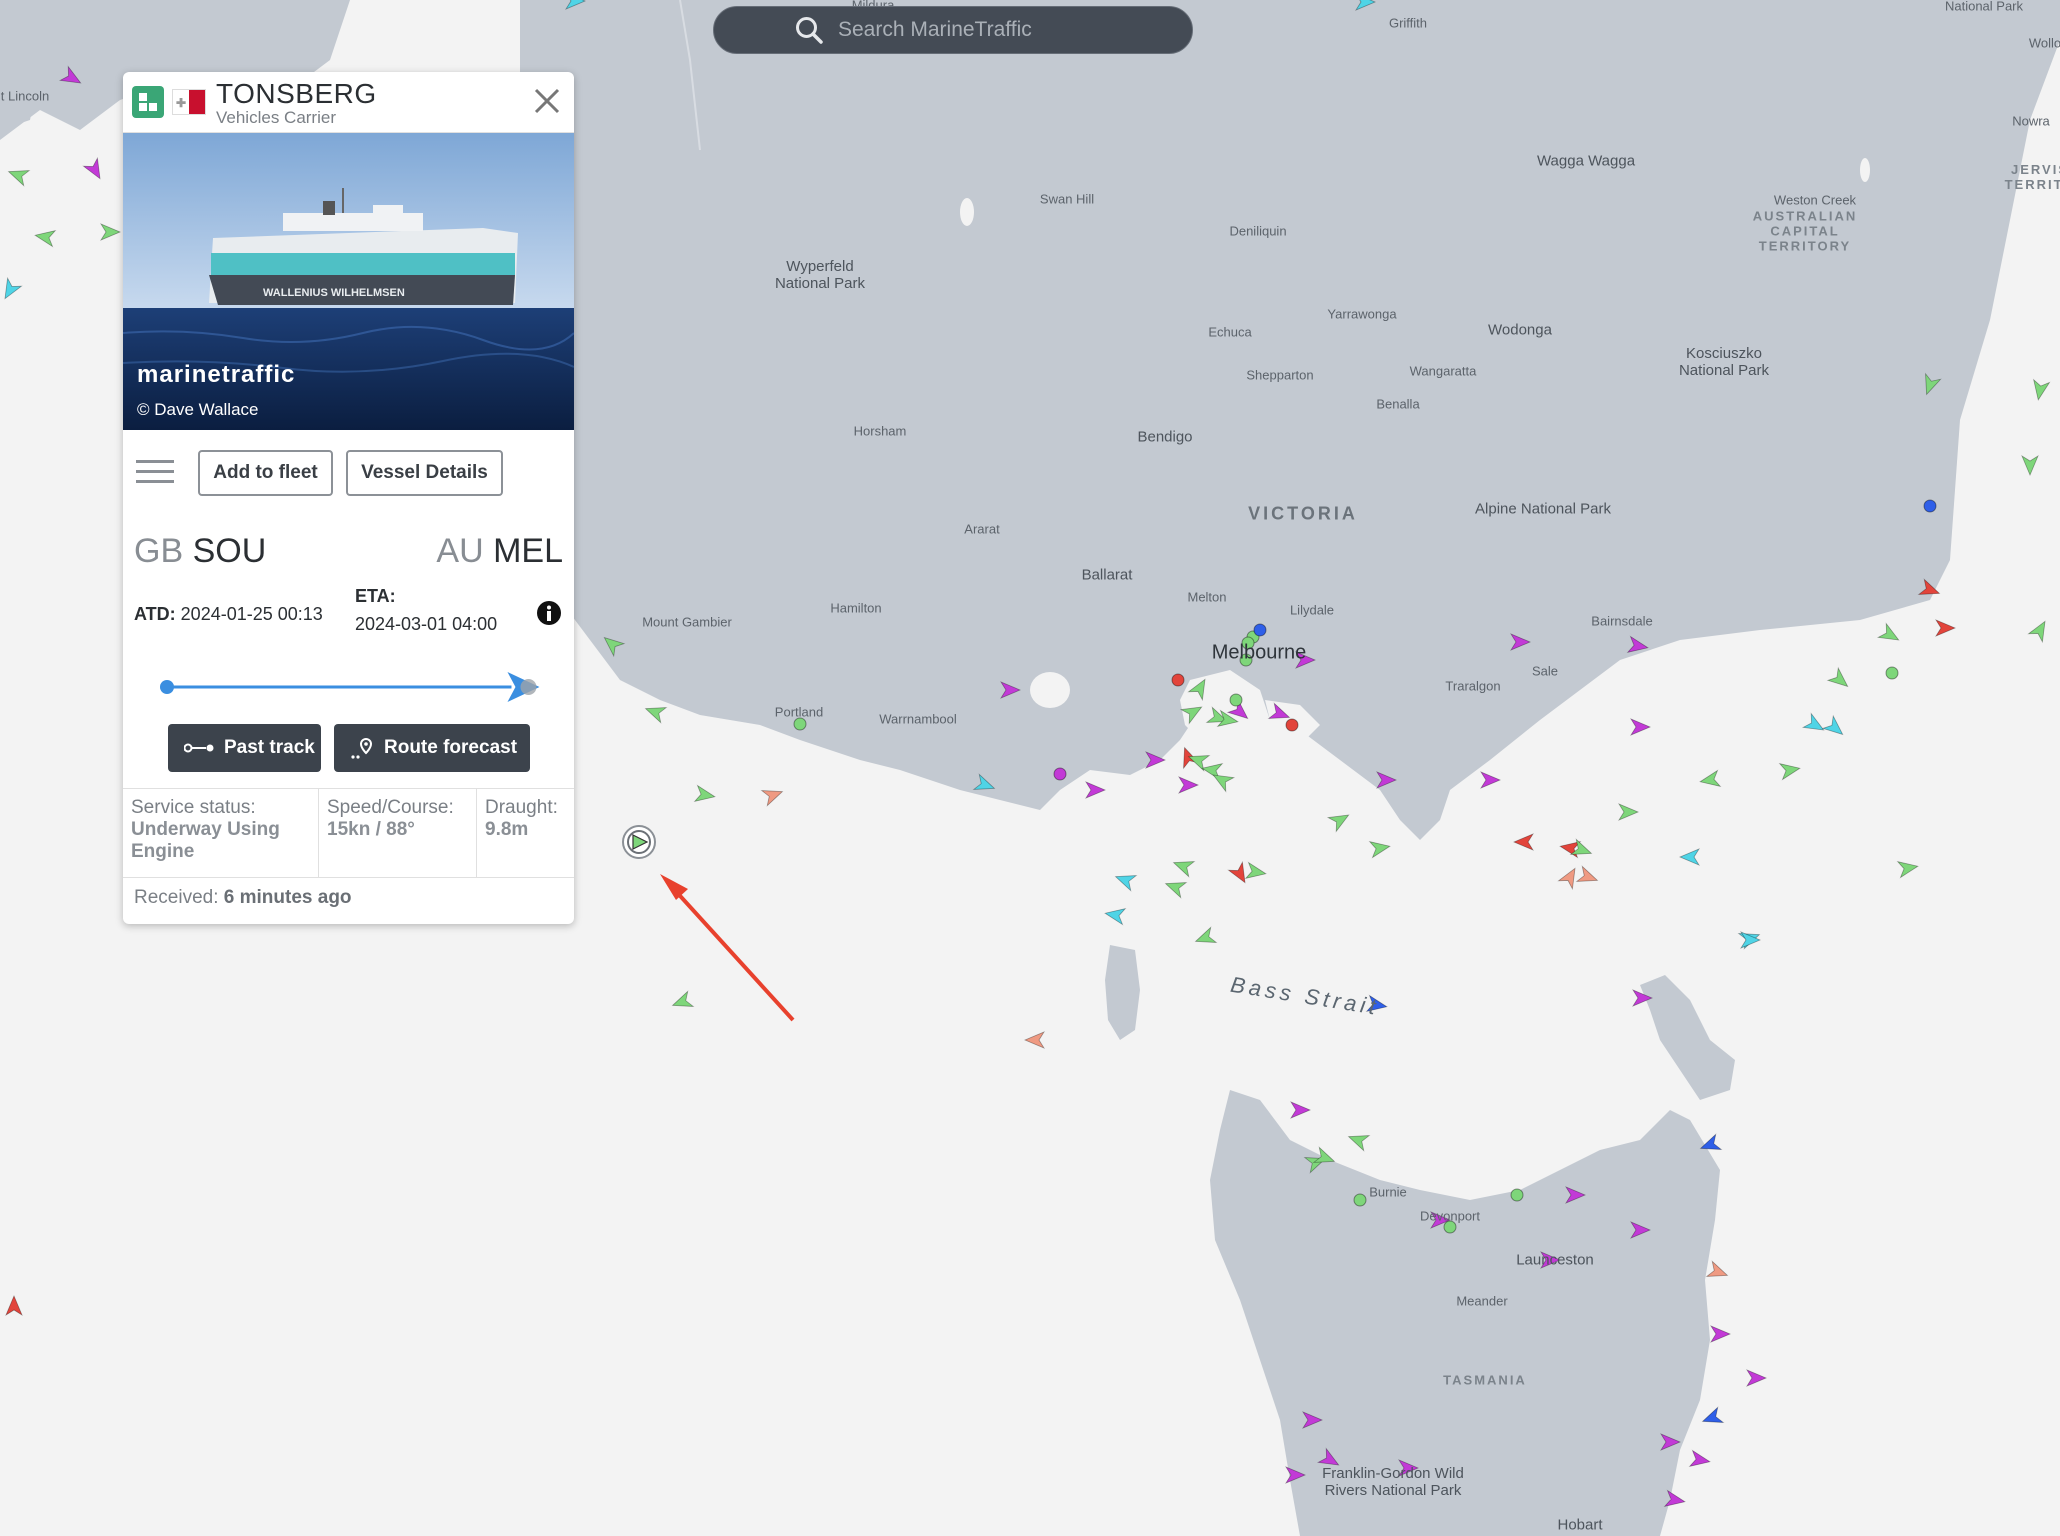  I want to click on place-label: Launceston, so click(1555, 1260).